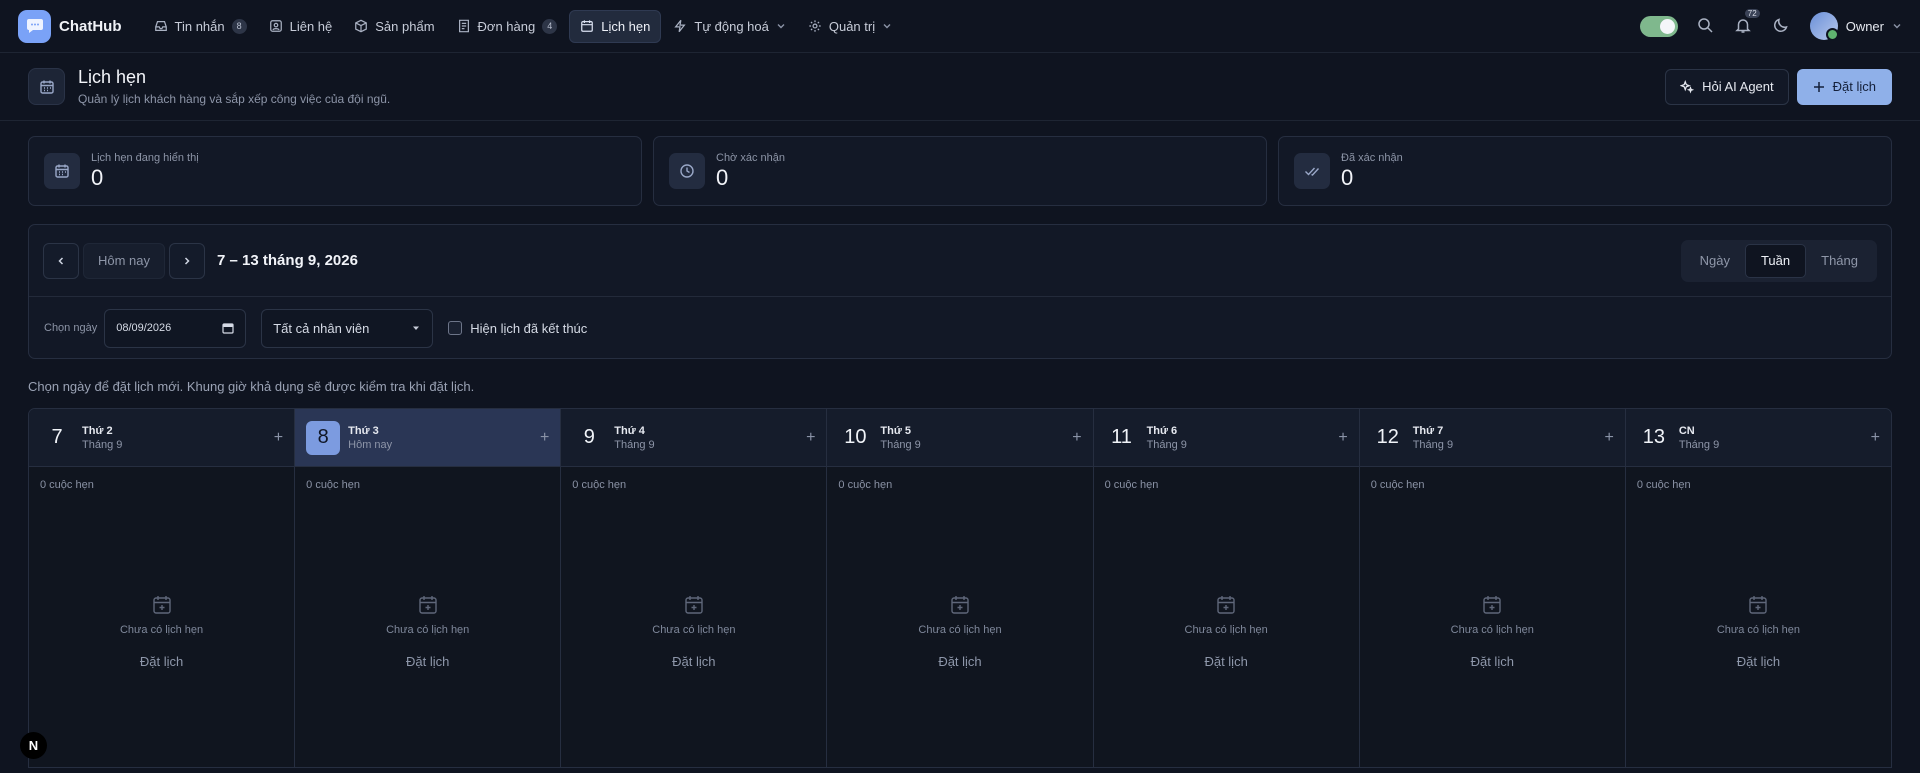  Describe the element at coordinates (90, 26) in the screenshot. I see `brand-name: ChatHub` at that location.